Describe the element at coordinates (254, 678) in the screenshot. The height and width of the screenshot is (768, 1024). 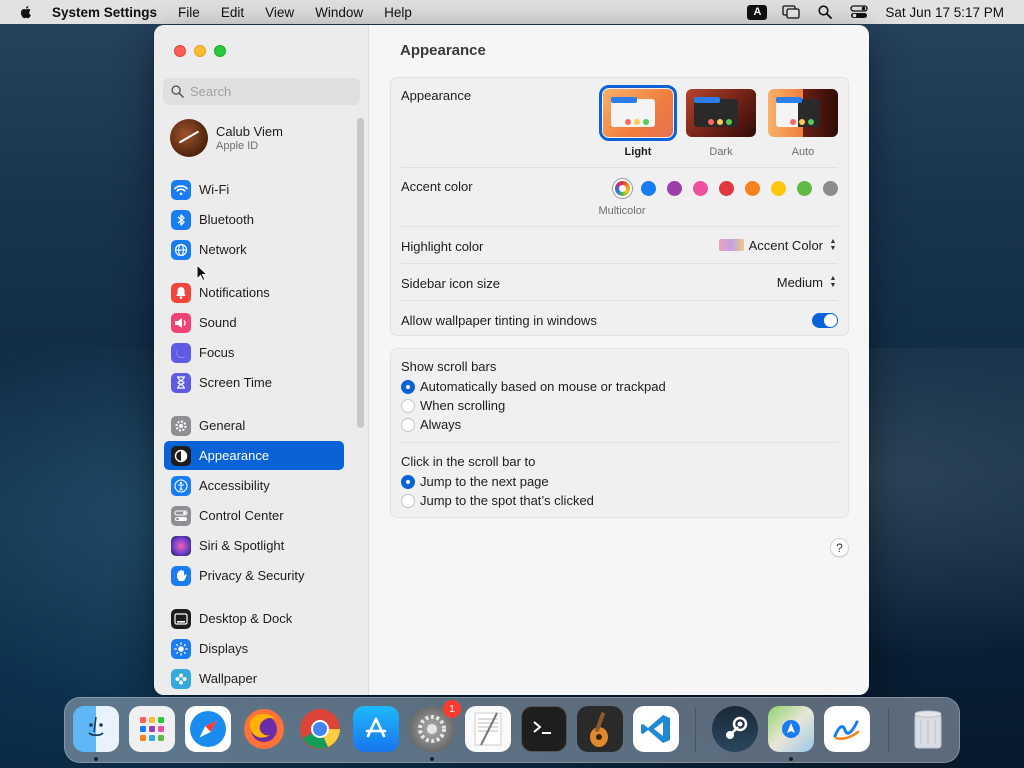
I see `sidebar-item-wallpaper: Wallpaper` at that location.